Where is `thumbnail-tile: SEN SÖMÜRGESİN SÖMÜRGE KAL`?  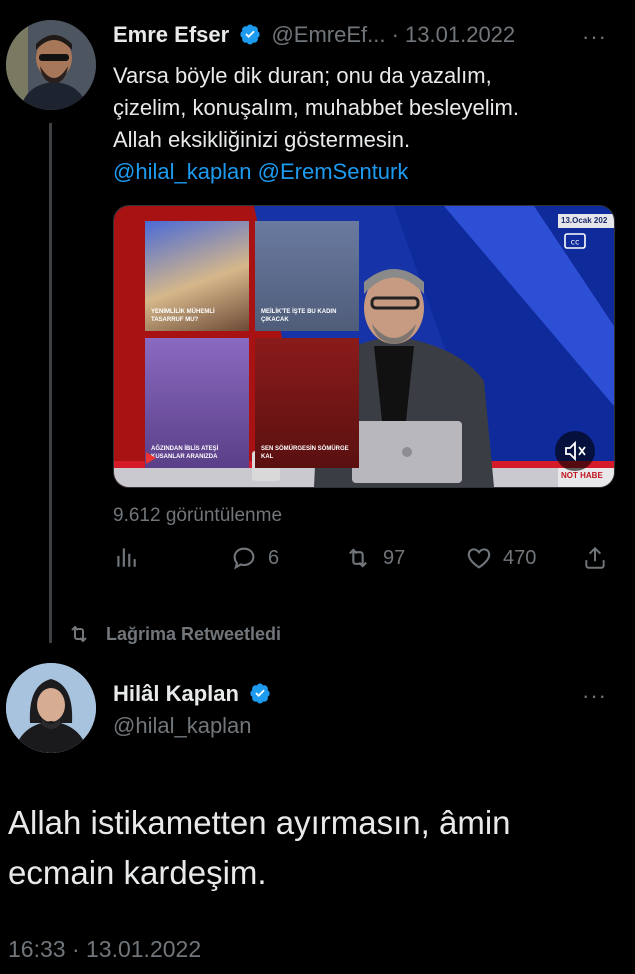 thumbnail-tile: SEN SÖMÜRGESİN SÖMÜRGE KAL is located at coordinates (307, 403).